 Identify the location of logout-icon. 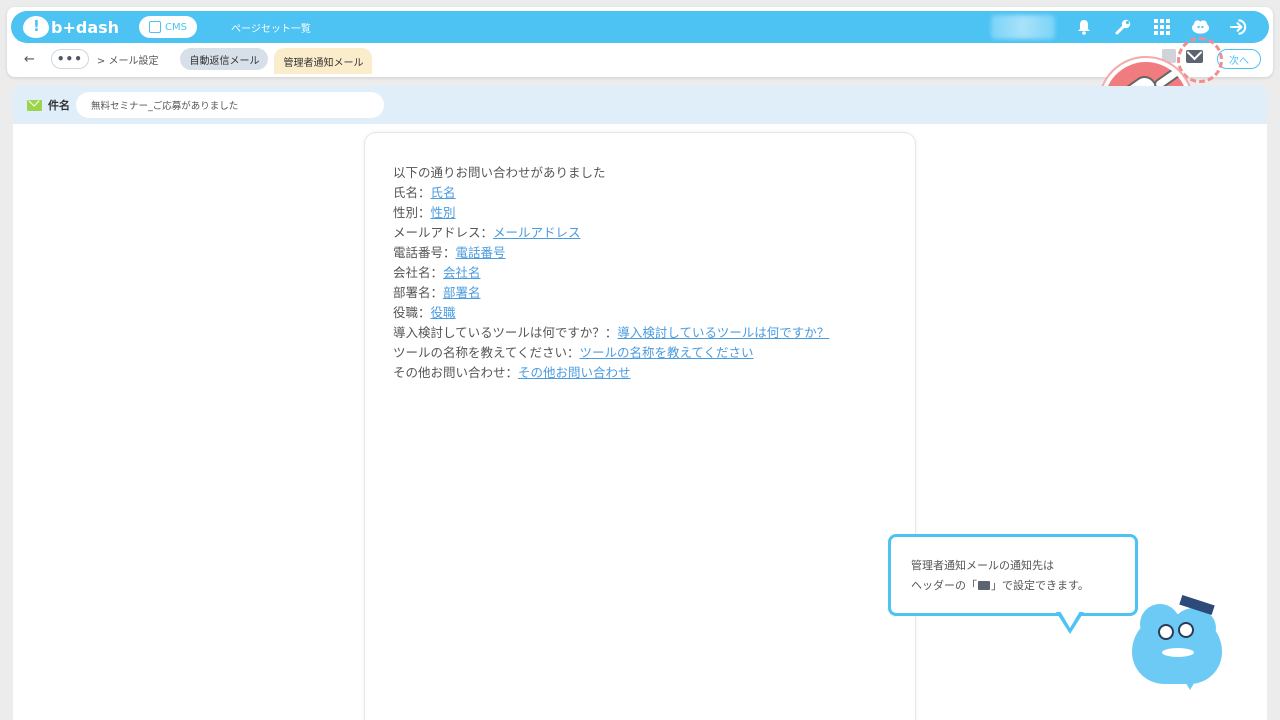
(1239, 27).